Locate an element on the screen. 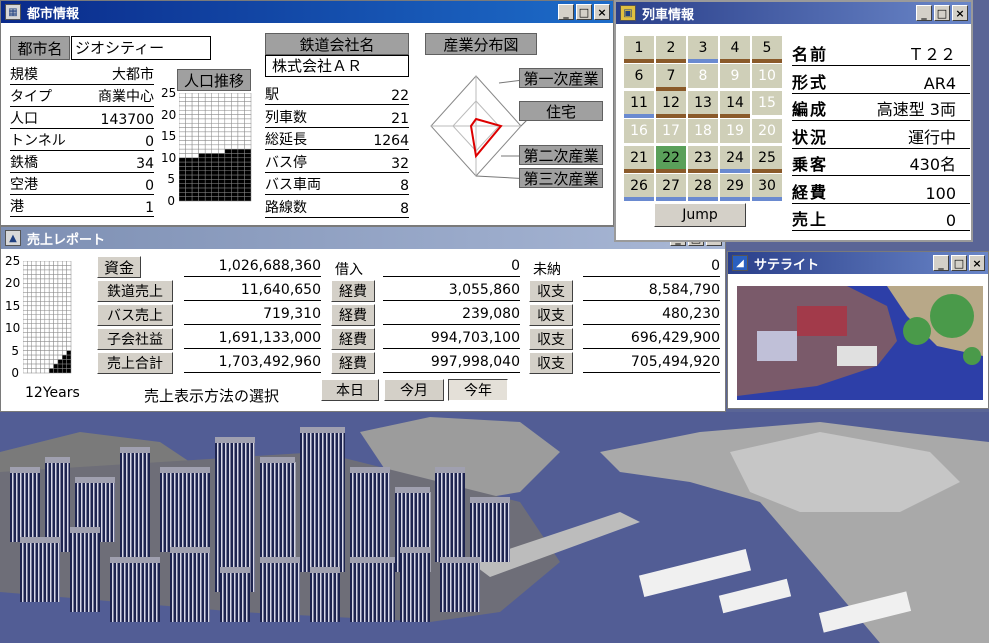 The image size is (989, 643). train-cell: 25 is located at coordinates (767, 159).